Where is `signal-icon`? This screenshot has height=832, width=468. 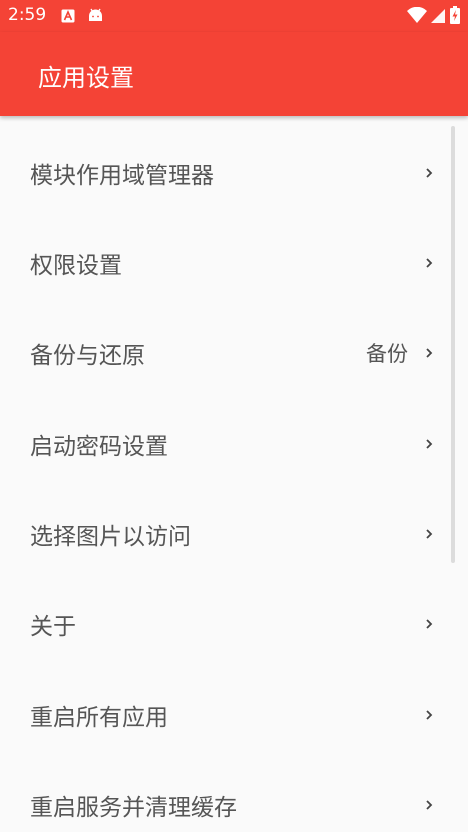
signal-icon is located at coordinates (438, 17).